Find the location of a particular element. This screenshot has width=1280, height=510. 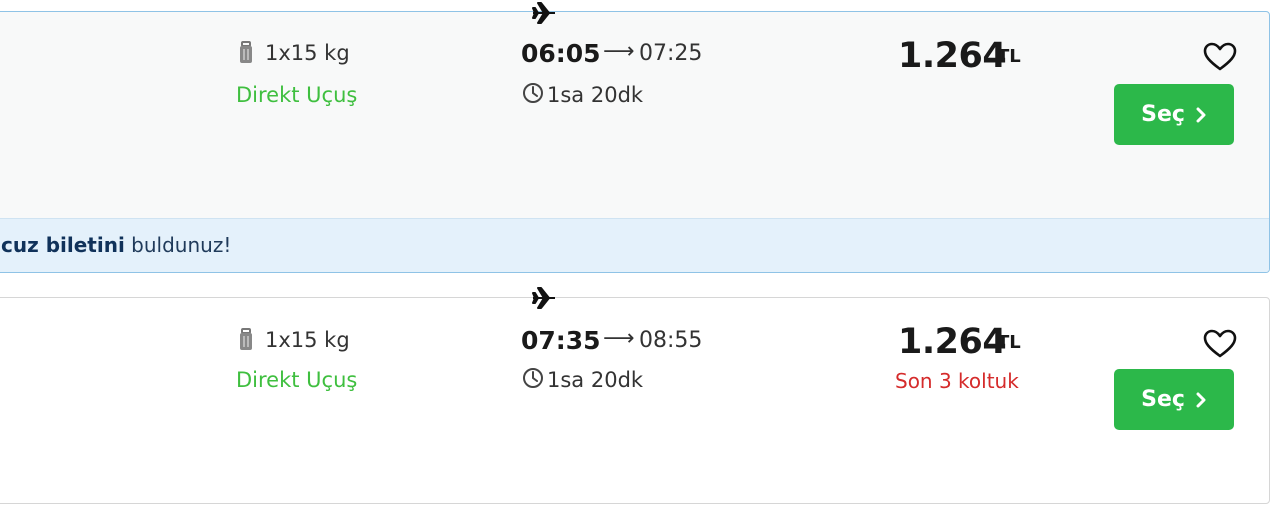

departure-time: 06:05 is located at coordinates (561, 53).